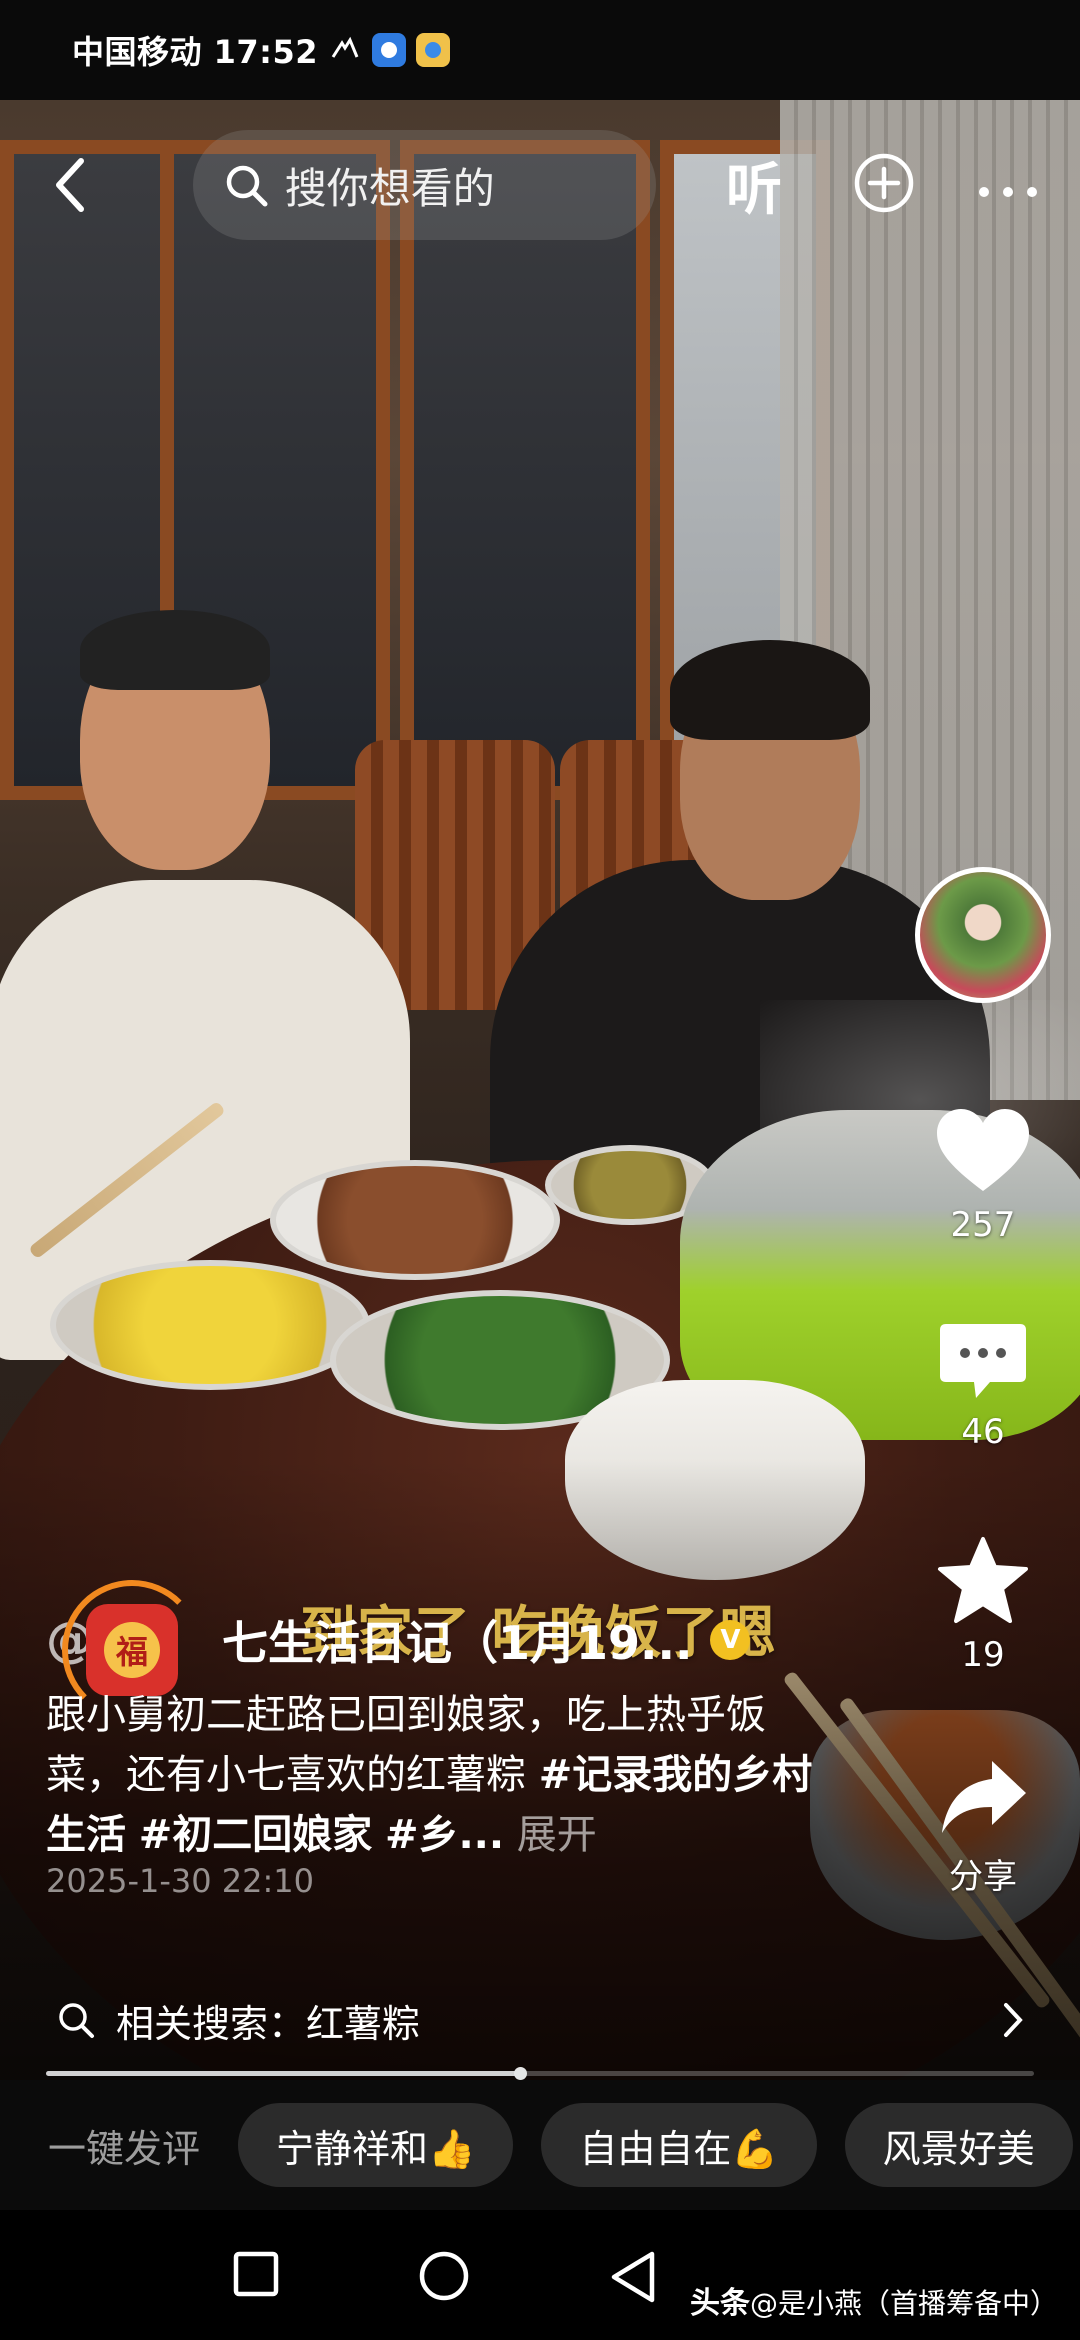 Image resolution: width=1080 pixels, height=2340 pixels. I want to click on scene-person-woman-hair, so click(770, 690).